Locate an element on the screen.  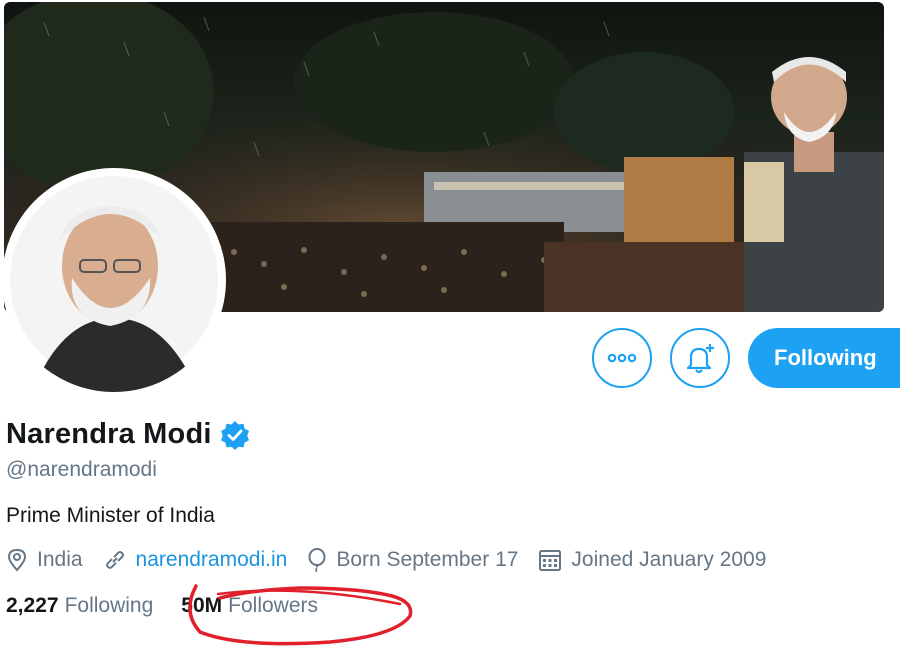
calendar-icon is located at coordinates (550, 560).